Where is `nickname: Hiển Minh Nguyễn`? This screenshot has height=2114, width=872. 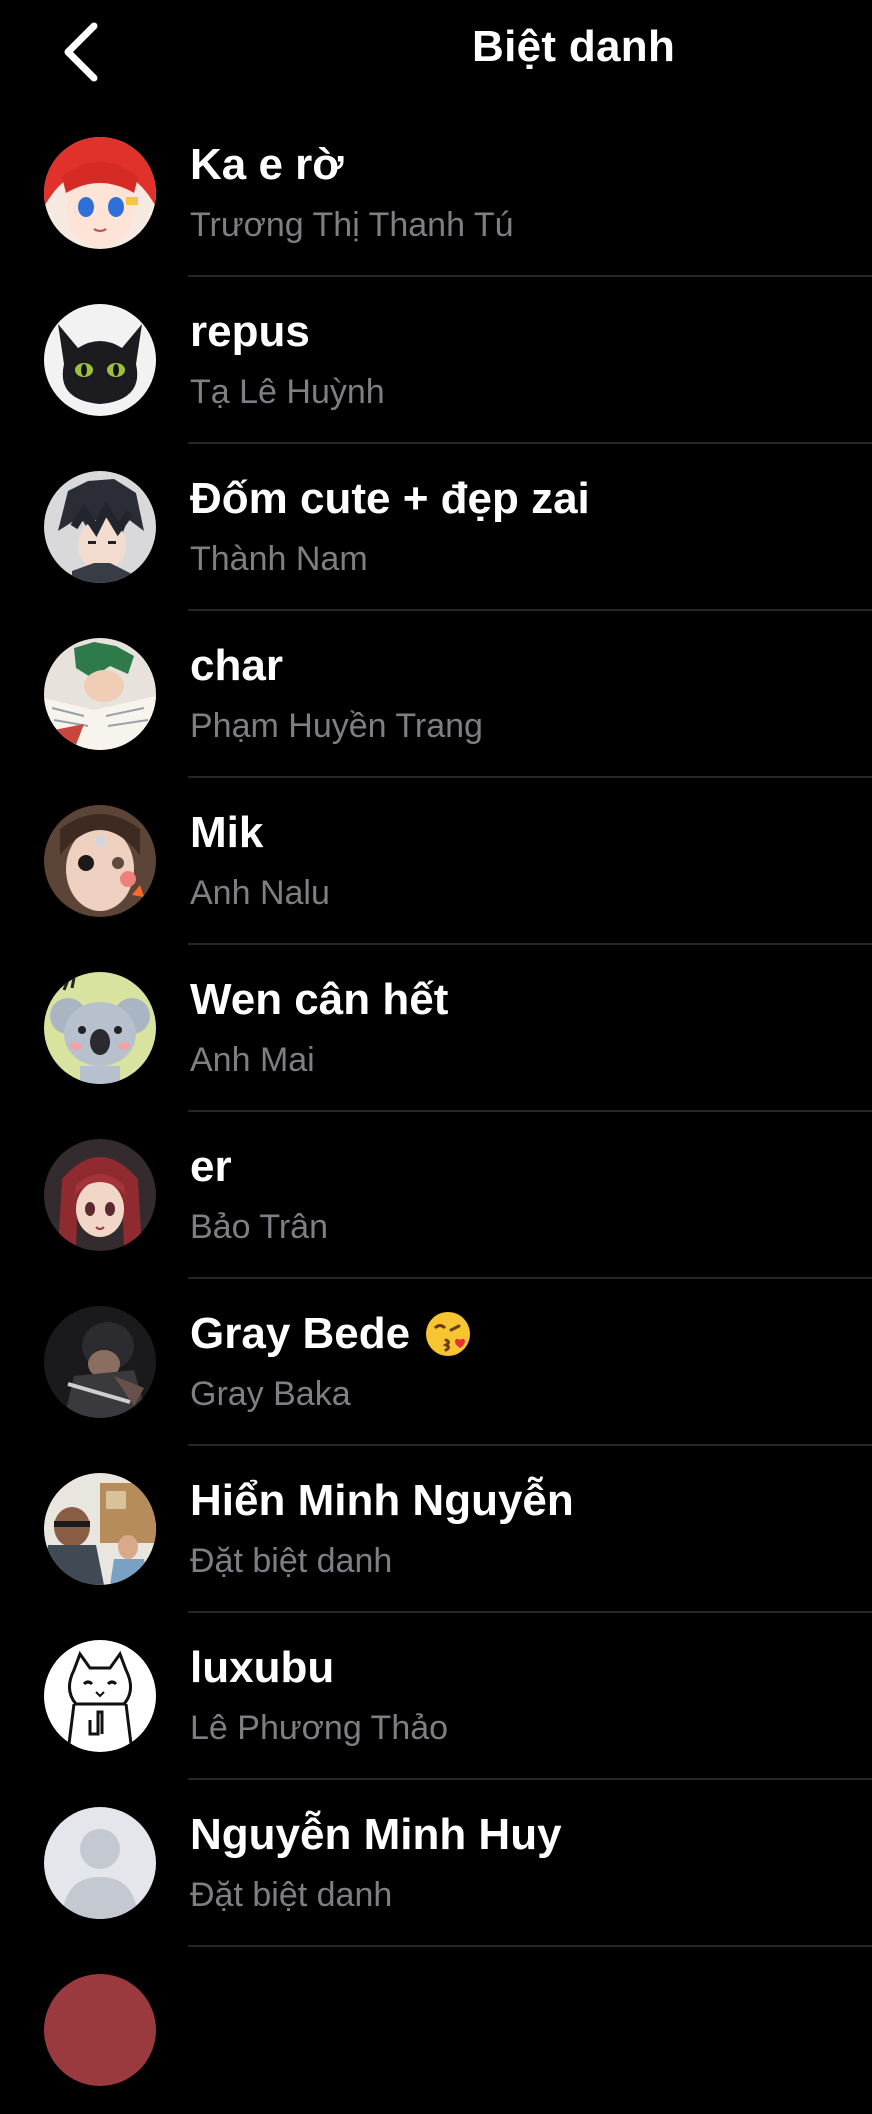 nickname: Hiển Minh Nguyễn is located at coordinates (382, 1500).